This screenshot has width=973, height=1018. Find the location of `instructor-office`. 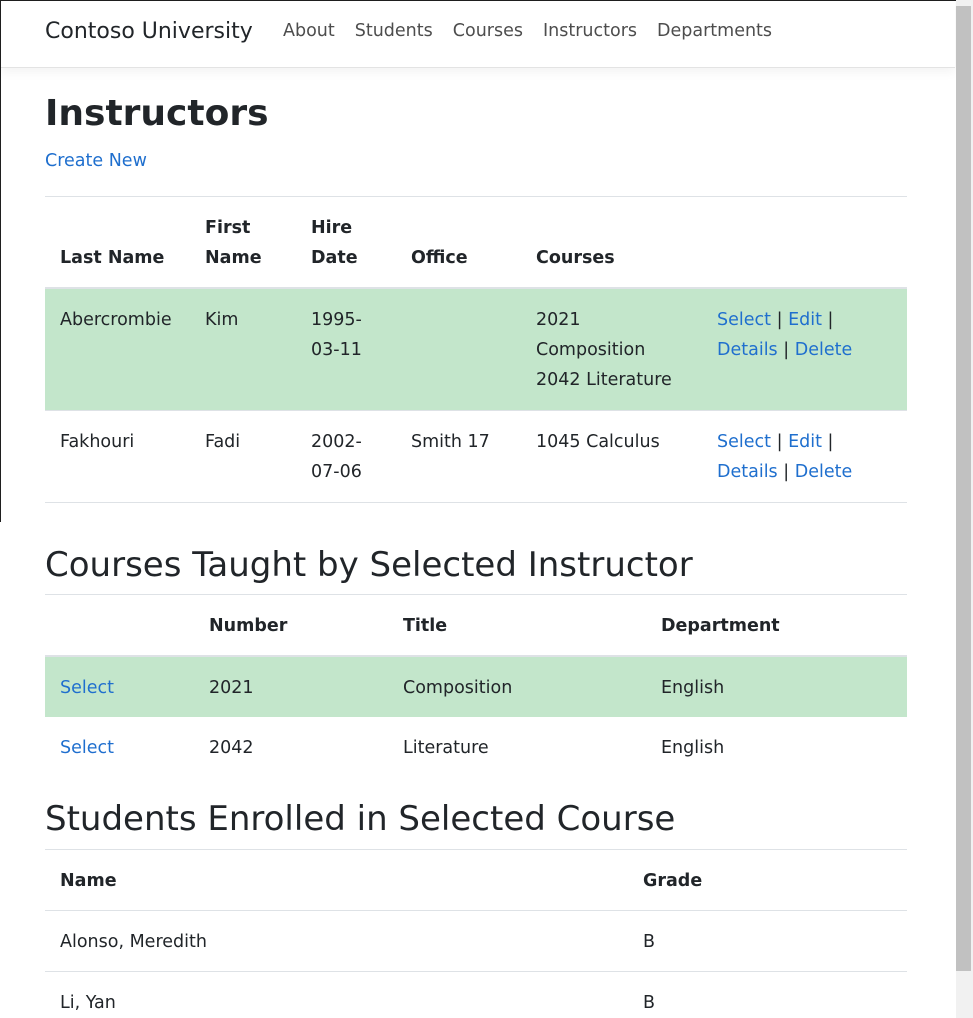

instructor-office is located at coordinates (458, 349).